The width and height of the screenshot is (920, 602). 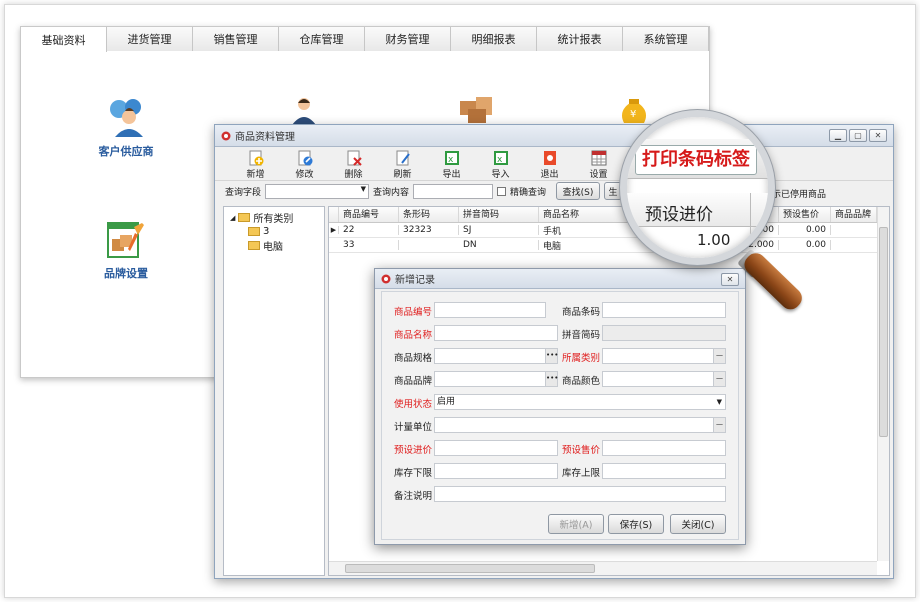 I want to click on tab-finance: 财务管理, so click(x=408, y=39).